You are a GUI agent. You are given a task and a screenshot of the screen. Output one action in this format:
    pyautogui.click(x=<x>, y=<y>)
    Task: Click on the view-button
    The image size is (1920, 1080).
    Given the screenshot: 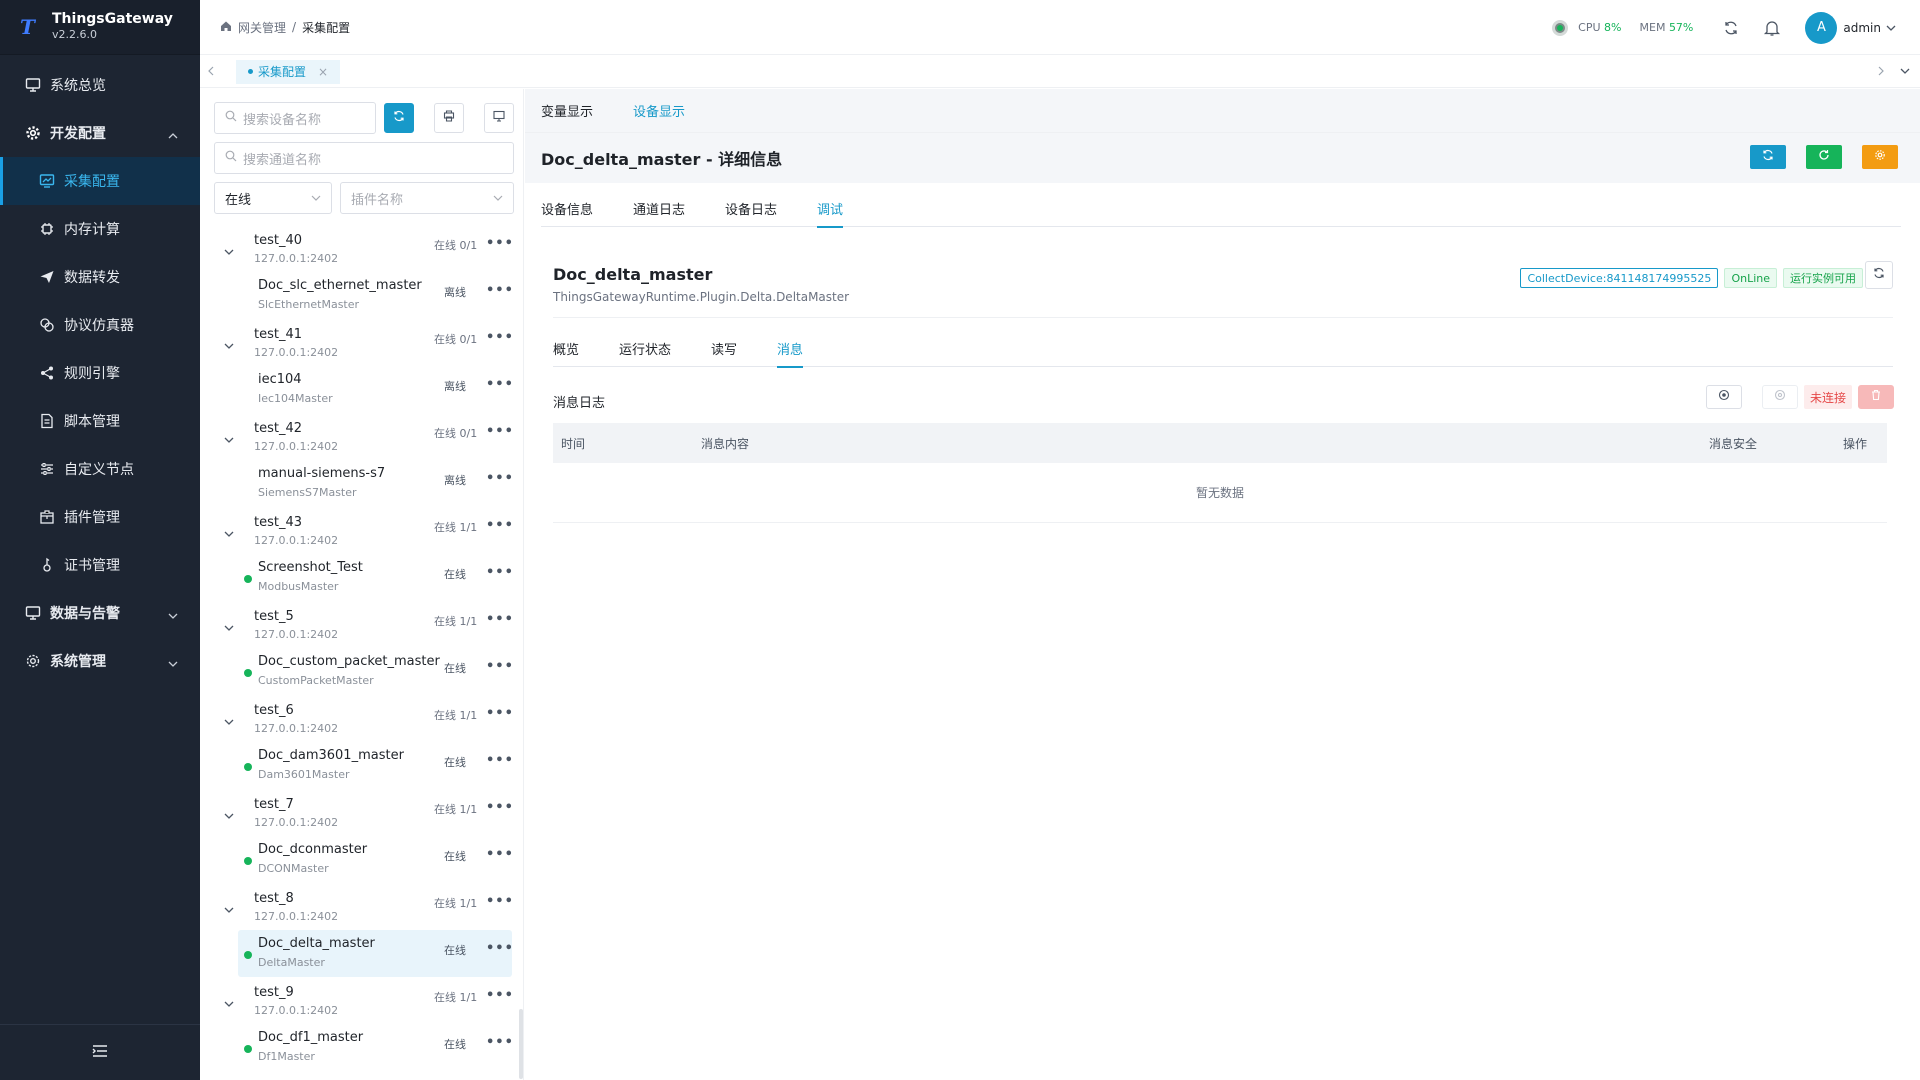 What is the action you would take?
    pyautogui.click(x=1723, y=397)
    